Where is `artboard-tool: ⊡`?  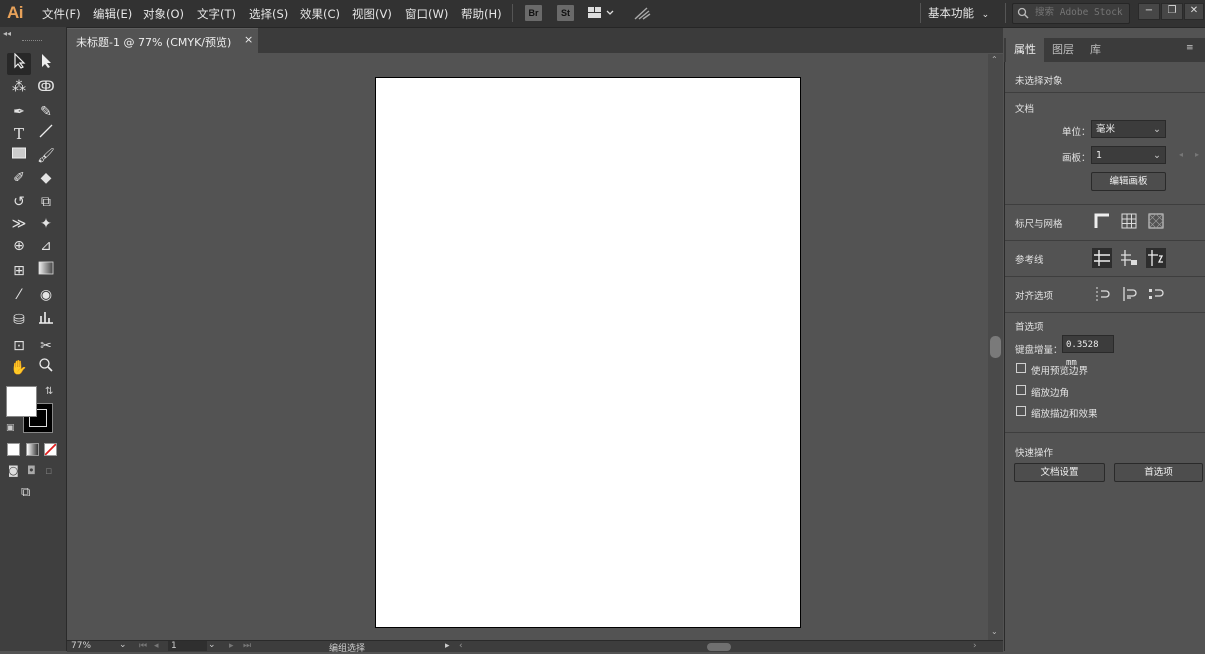
artboard-tool: ⊡ is located at coordinates (19, 346).